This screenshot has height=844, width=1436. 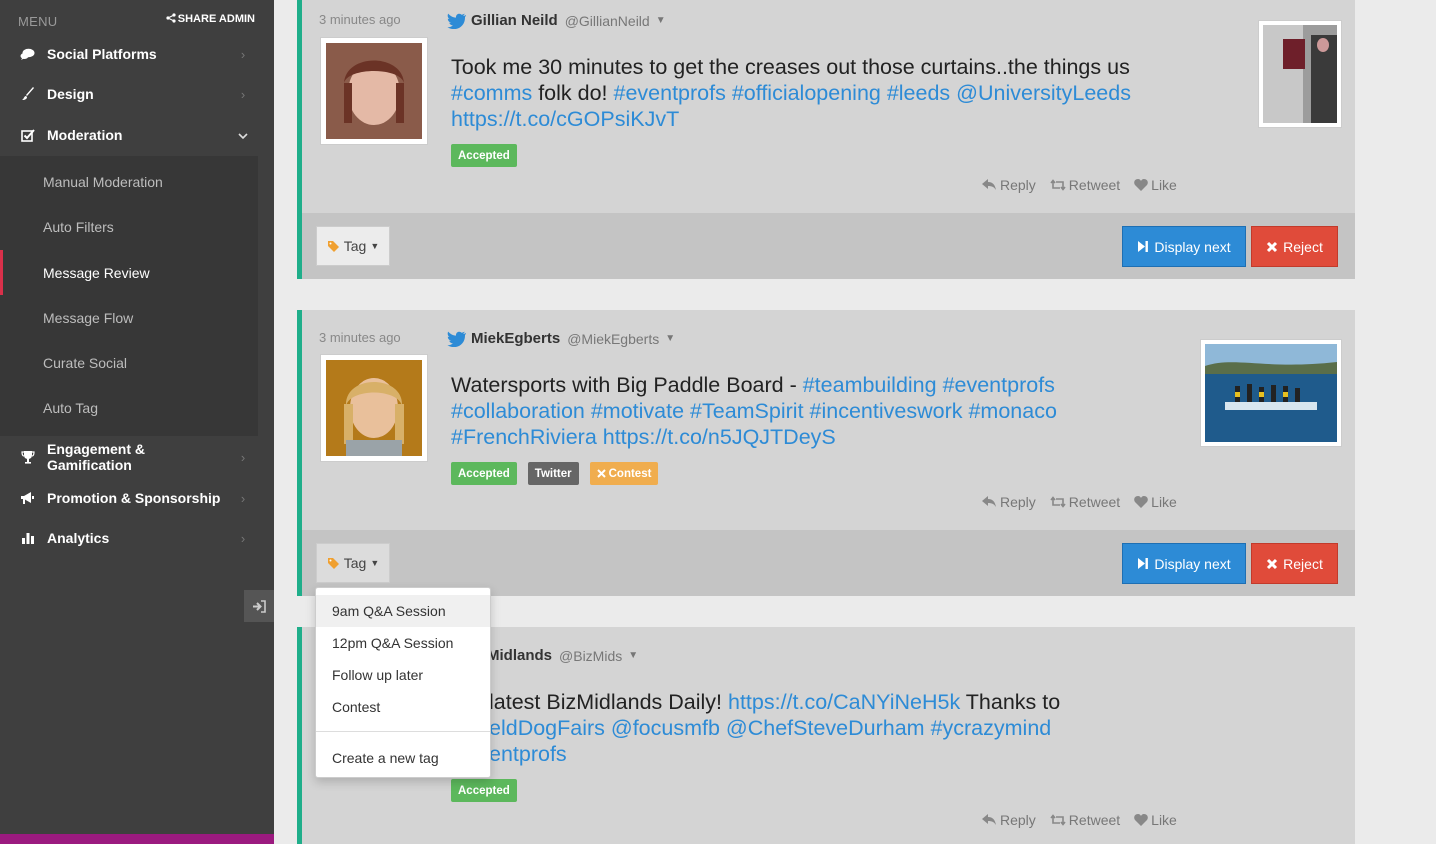 What do you see at coordinates (129, 362) in the screenshot?
I see `submenu-item-curate-social: Curate Social` at bounding box center [129, 362].